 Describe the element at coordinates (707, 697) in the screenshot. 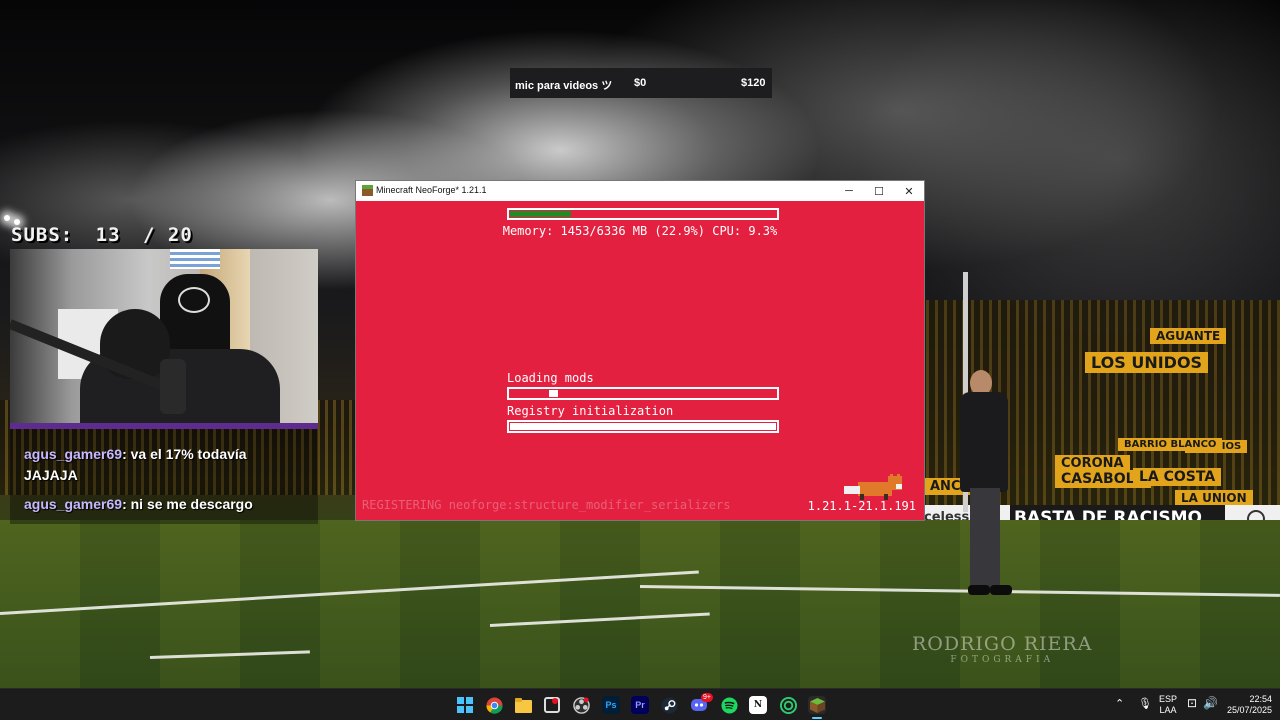

I see `discord-notification-badge: 9+` at that location.